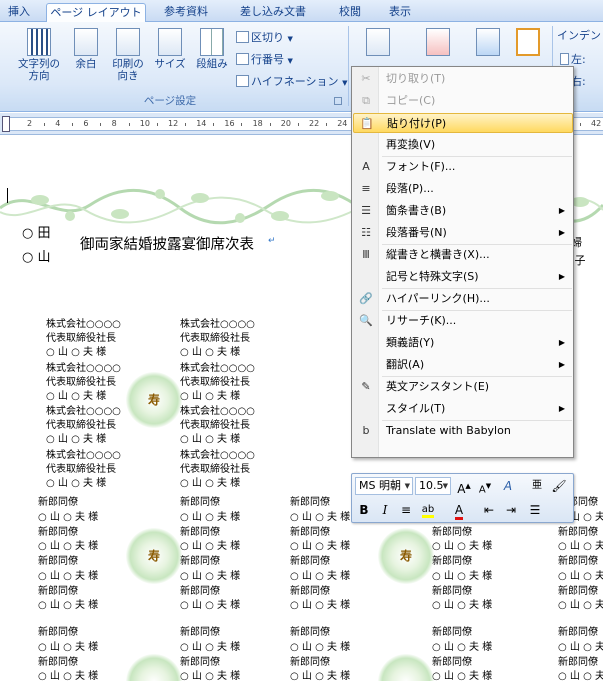  What do you see at coordinates (463, 277) in the screenshot?
I see `menu-item-9: 記号と特殊文字(S) ▶` at bounding box center [463, 277].